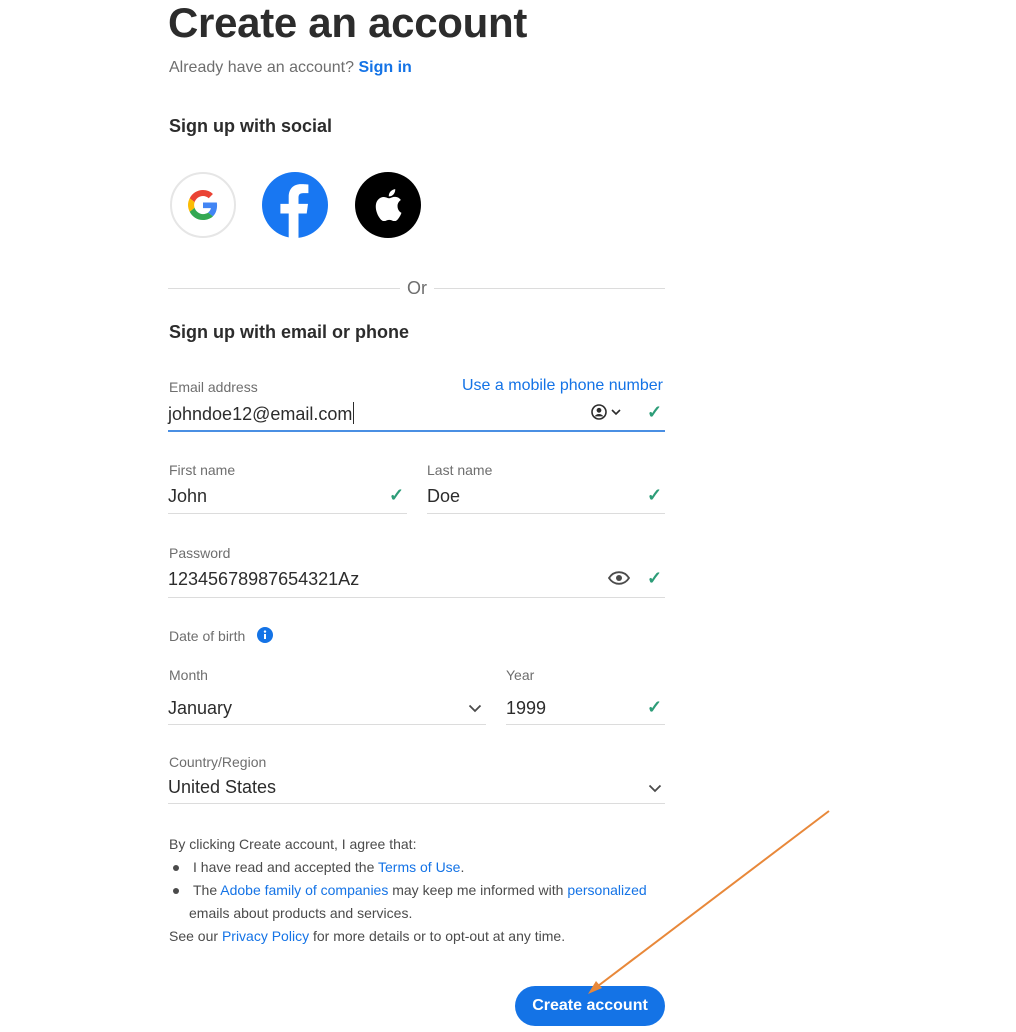 Image resolution: width=1016 pixels, height=1032 pixels. What do you see at coordinates (419, 867) in the screenshot?
I see `terms-of-use-link: Terms of Use` at bounding box center [419, 867].